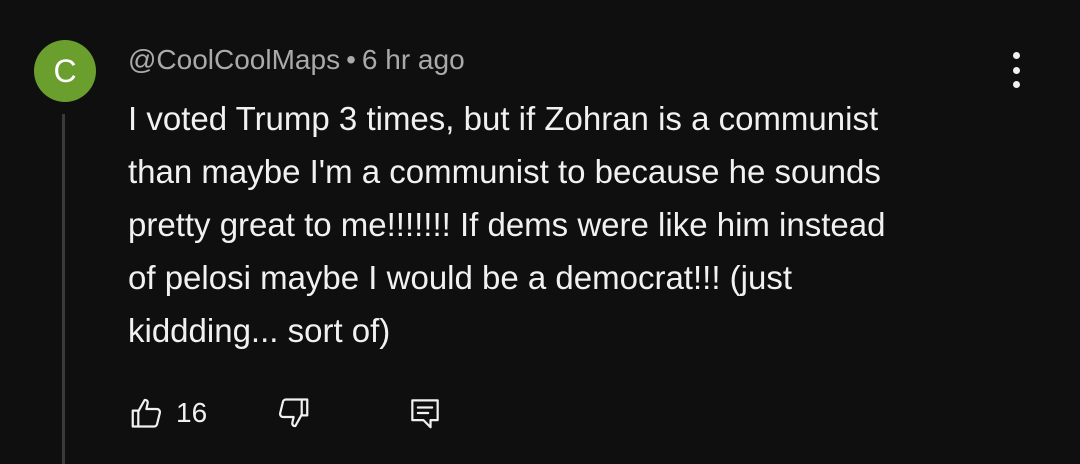 This screenshot has height=464, width=1080. I want to click on thumbs-up-icon, so click(147, 413).